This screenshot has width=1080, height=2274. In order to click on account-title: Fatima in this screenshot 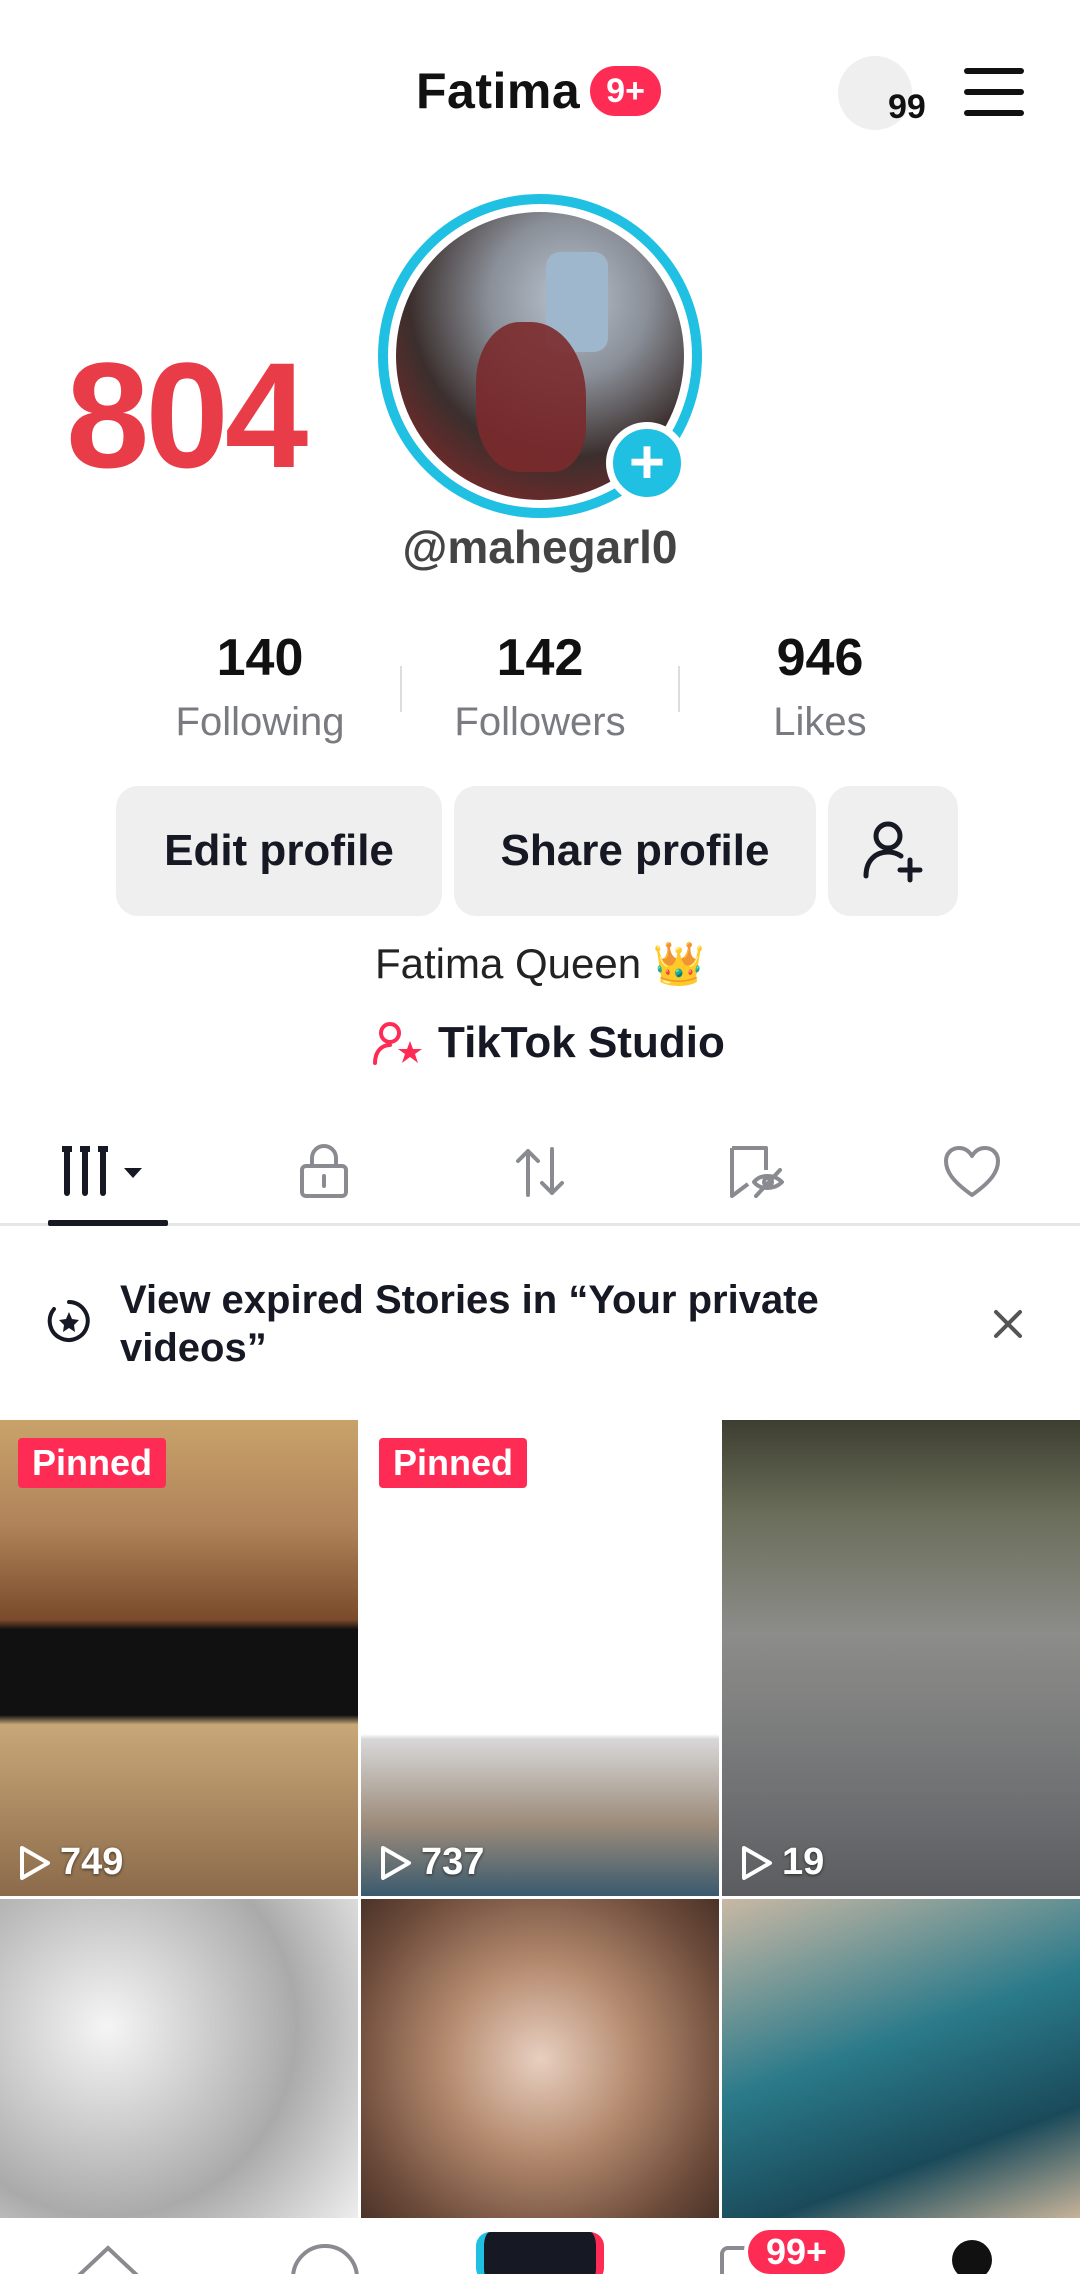, I will do `click(498, 91)`.